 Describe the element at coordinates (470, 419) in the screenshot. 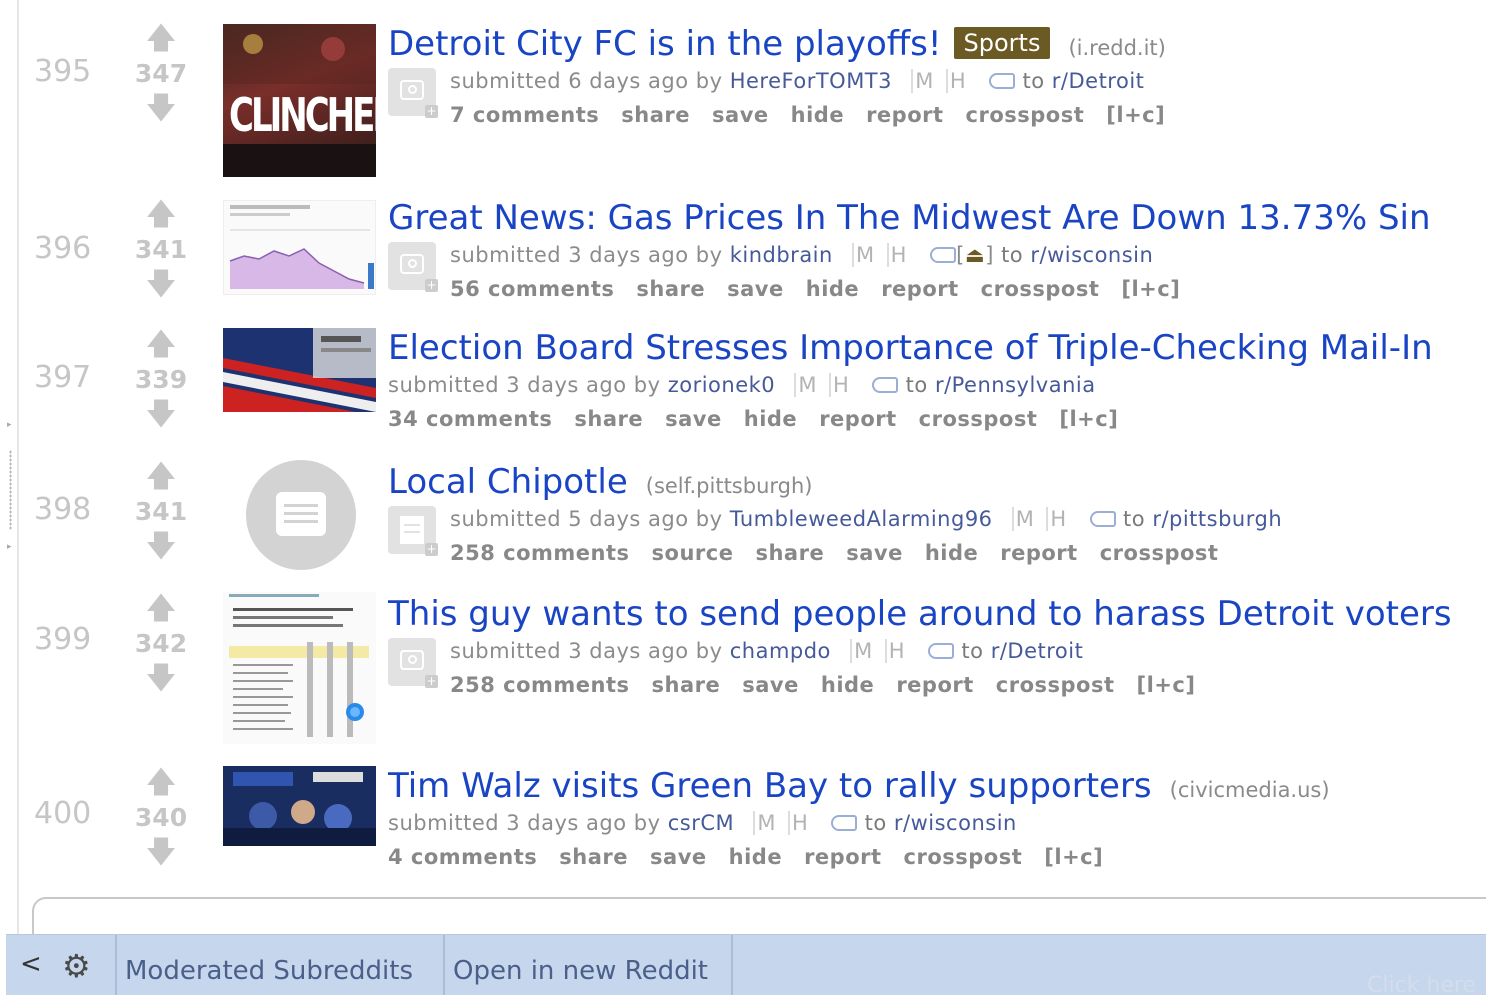

I see `comments-link: 34 comments` at that location.